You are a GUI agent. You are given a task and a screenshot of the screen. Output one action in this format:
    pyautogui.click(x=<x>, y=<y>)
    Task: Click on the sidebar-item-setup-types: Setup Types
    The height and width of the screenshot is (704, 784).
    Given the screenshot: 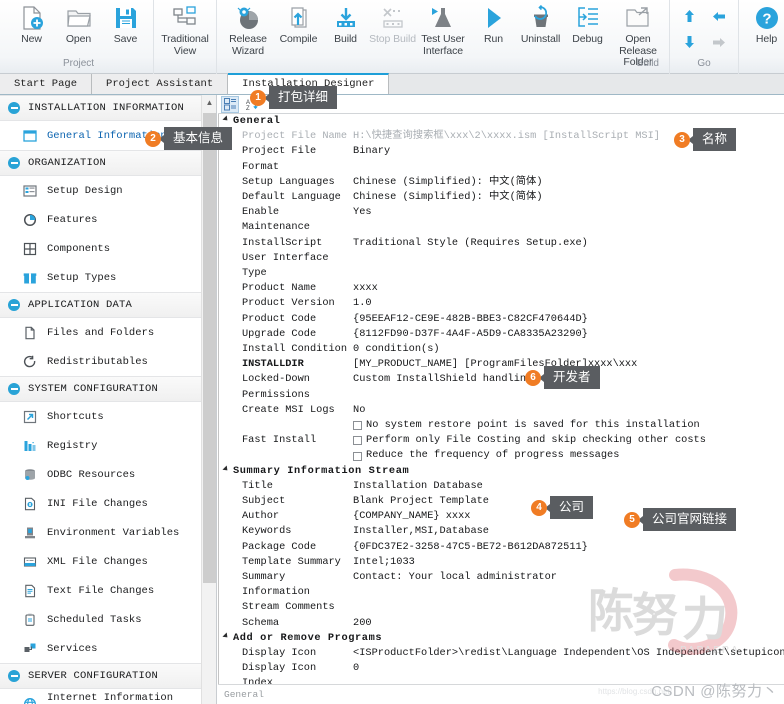 What is the action you would take?
    pyautogui.click(x=108, y=277)
    